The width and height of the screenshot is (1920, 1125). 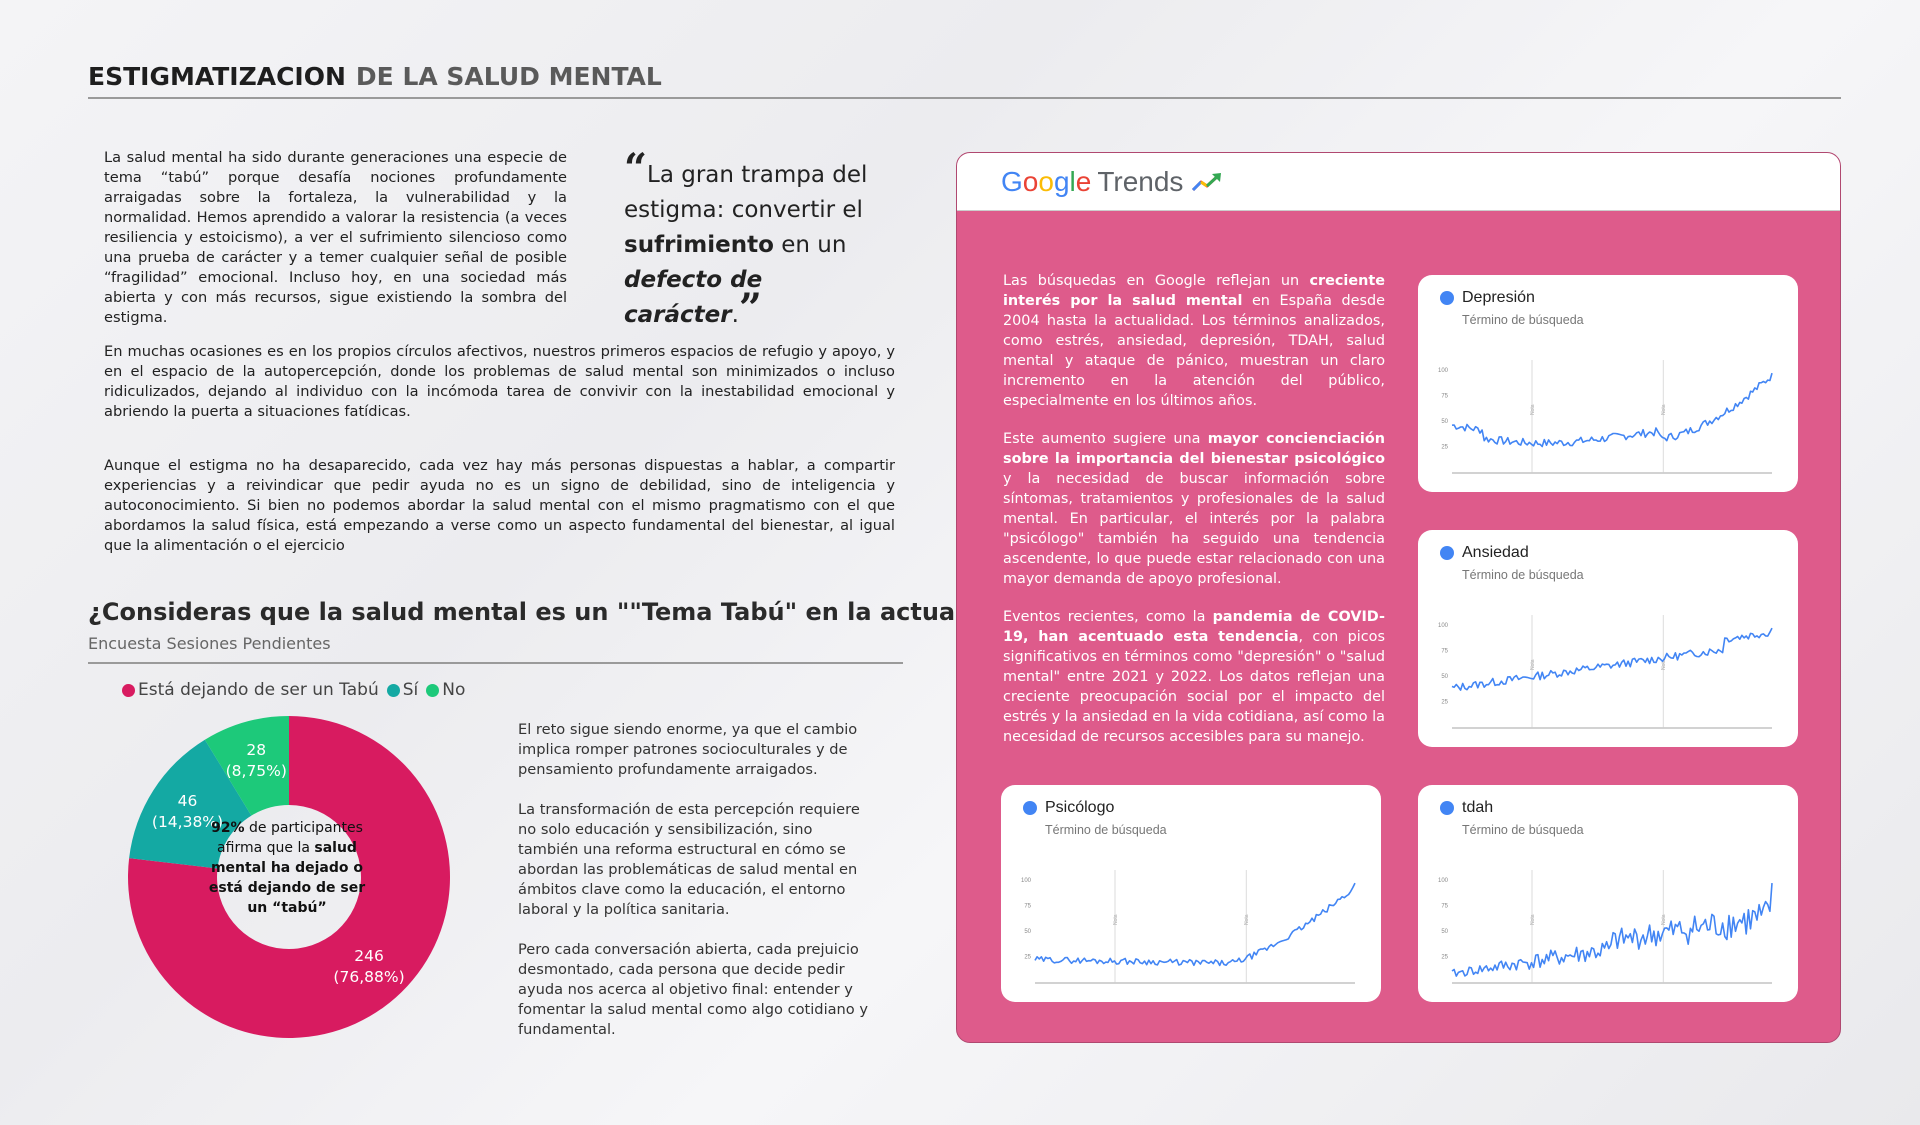 What do you see at coordinates (1012, 181) in the screenshot?
I see `google-logo-letter: G` at bounding box center [1012, 181].